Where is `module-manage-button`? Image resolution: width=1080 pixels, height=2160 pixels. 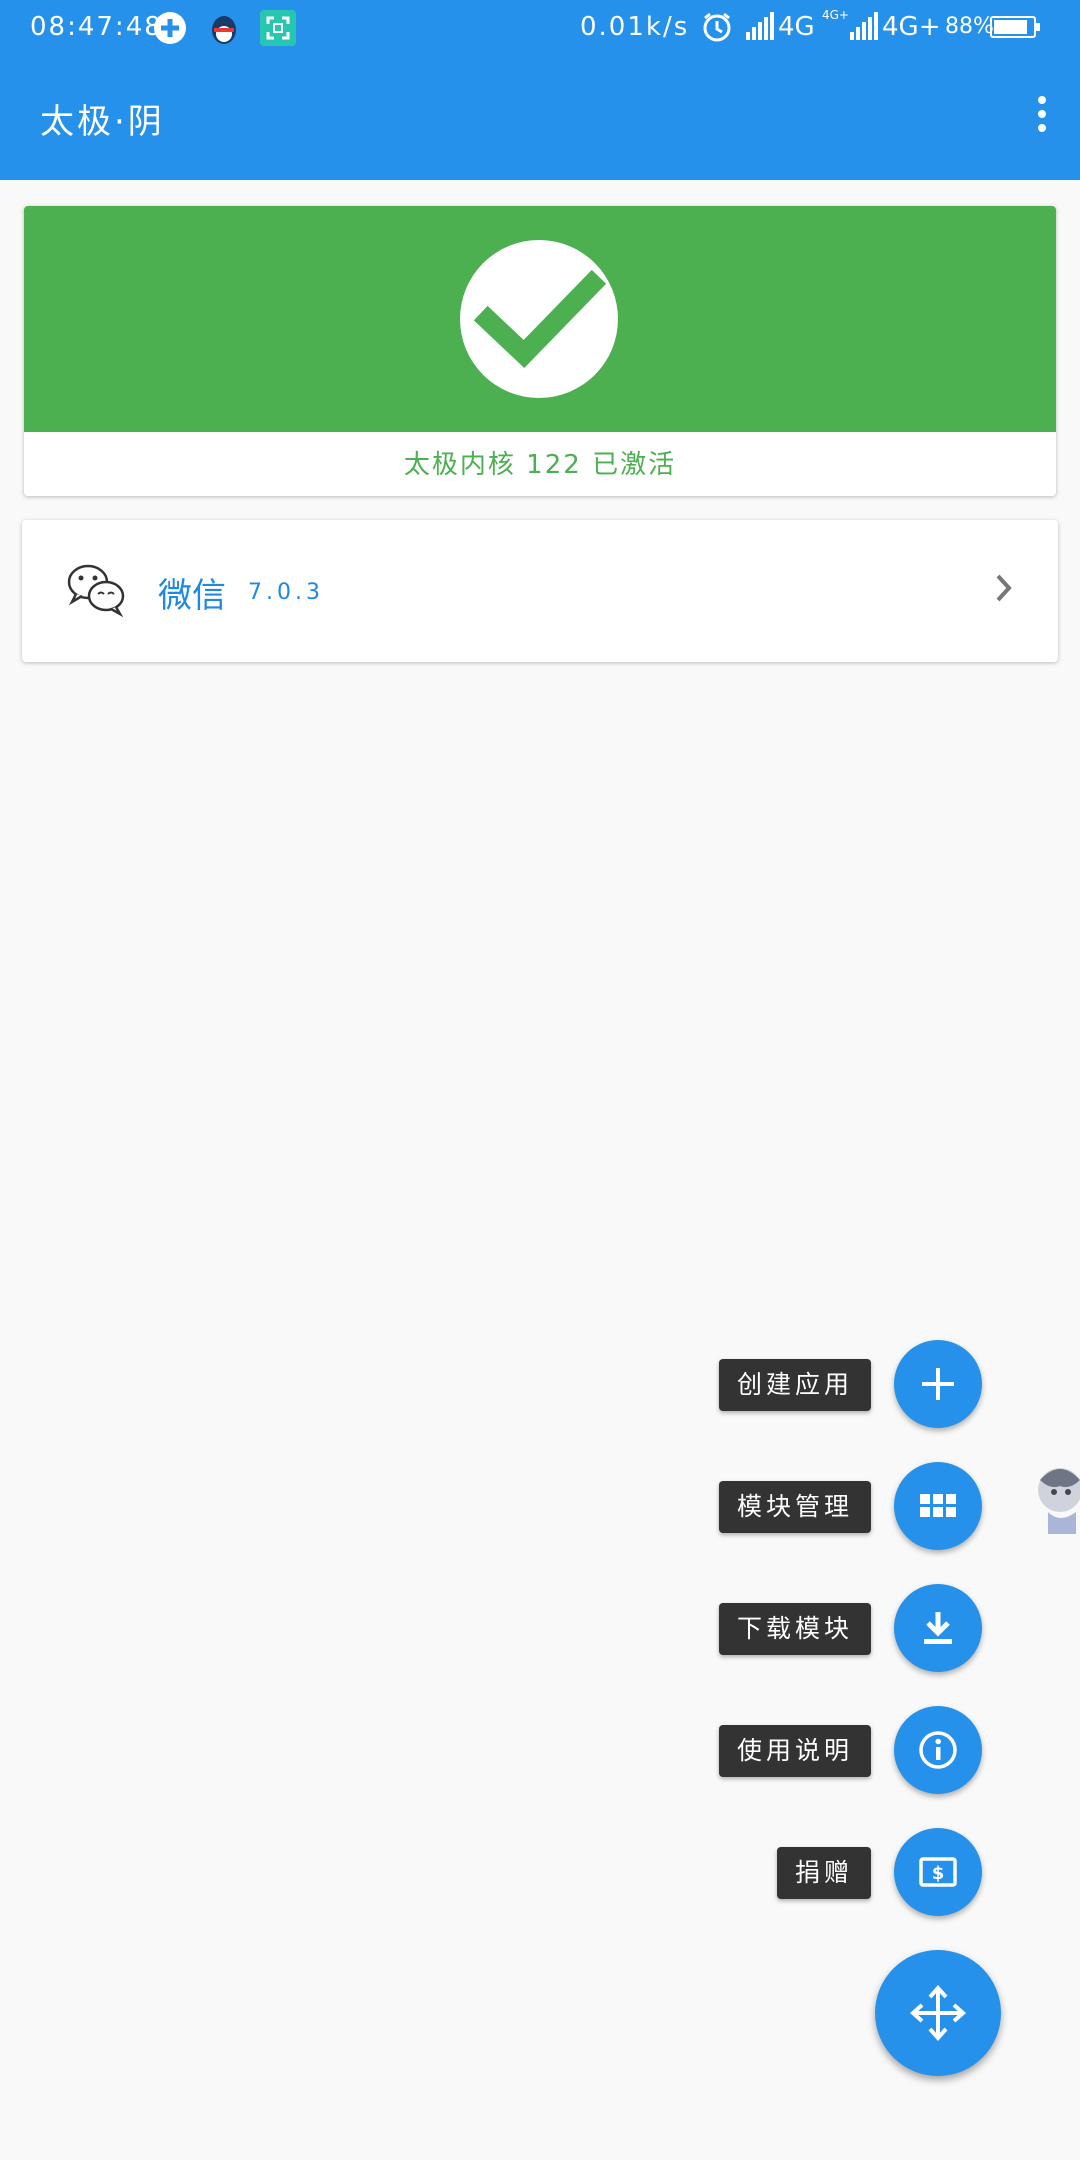 module-manage-button is located at coordinates (938, 1506).